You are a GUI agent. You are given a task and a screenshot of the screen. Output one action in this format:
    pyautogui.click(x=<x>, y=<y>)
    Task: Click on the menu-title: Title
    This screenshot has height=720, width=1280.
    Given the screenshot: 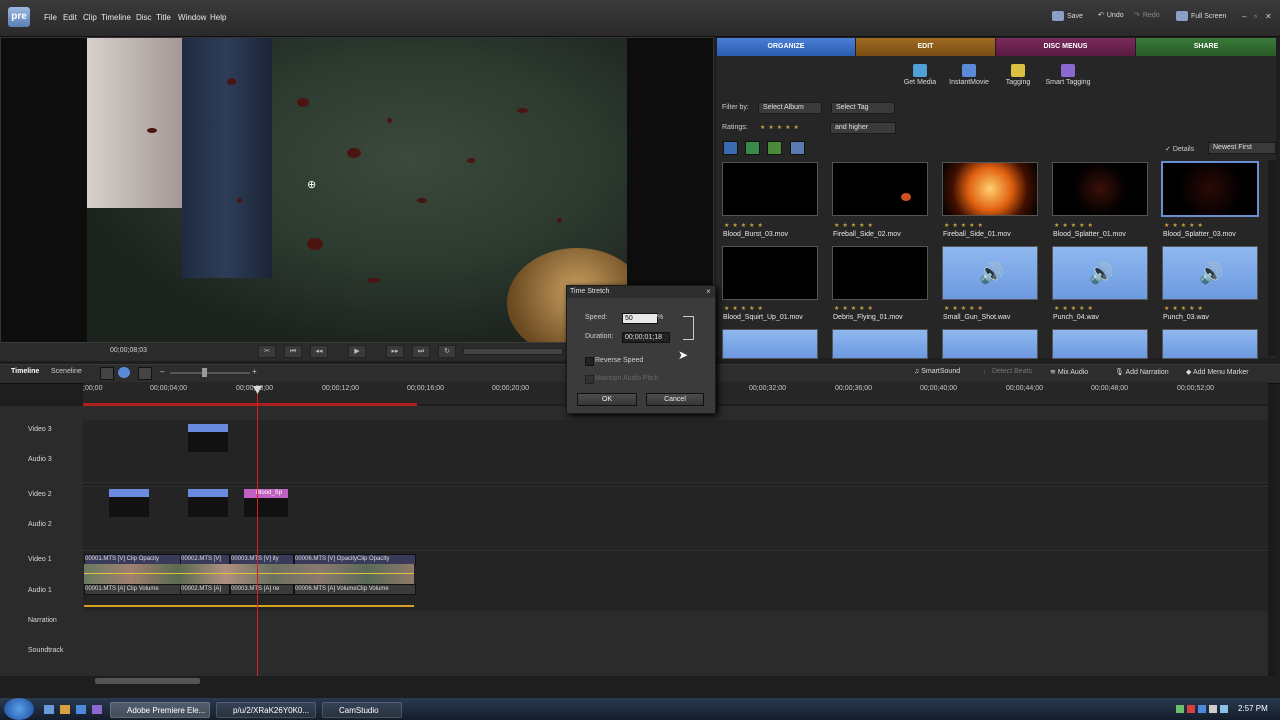 What is the action you would take?
    pyautogui.click(x=163, y=17)
    